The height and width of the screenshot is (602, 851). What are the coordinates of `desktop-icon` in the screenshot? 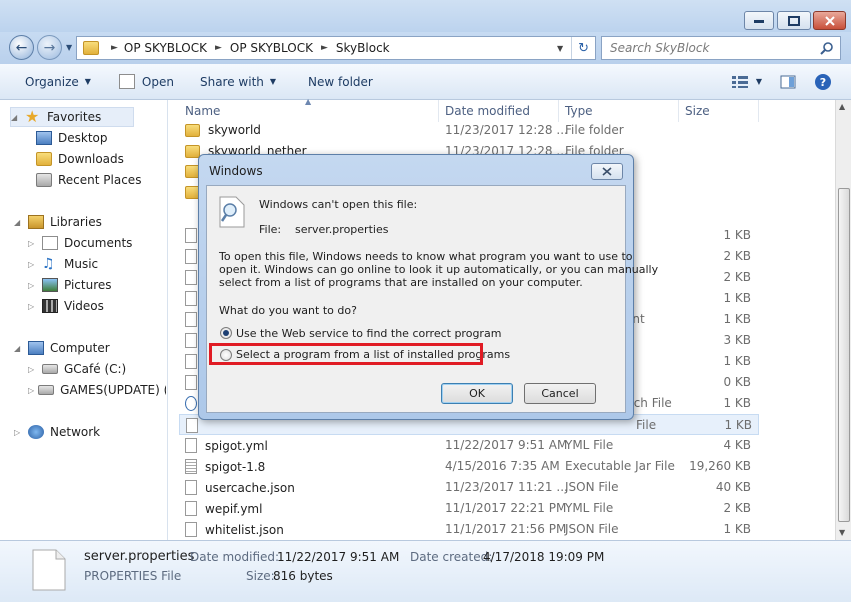 It's located at (44, 138).